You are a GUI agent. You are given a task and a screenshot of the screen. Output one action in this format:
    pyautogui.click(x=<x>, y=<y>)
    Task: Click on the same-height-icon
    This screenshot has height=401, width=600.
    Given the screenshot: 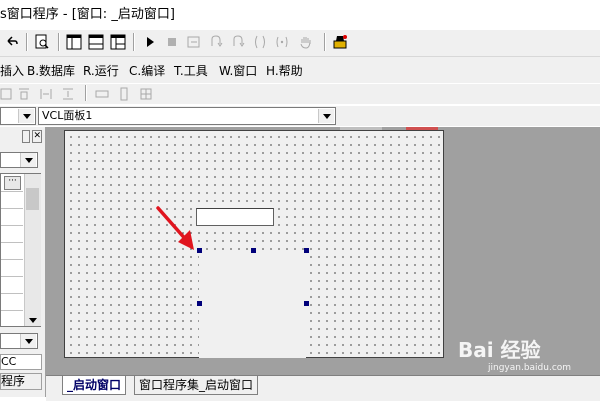 What is the action you would take?
    pyautogui.click(x=124, y=94)
    